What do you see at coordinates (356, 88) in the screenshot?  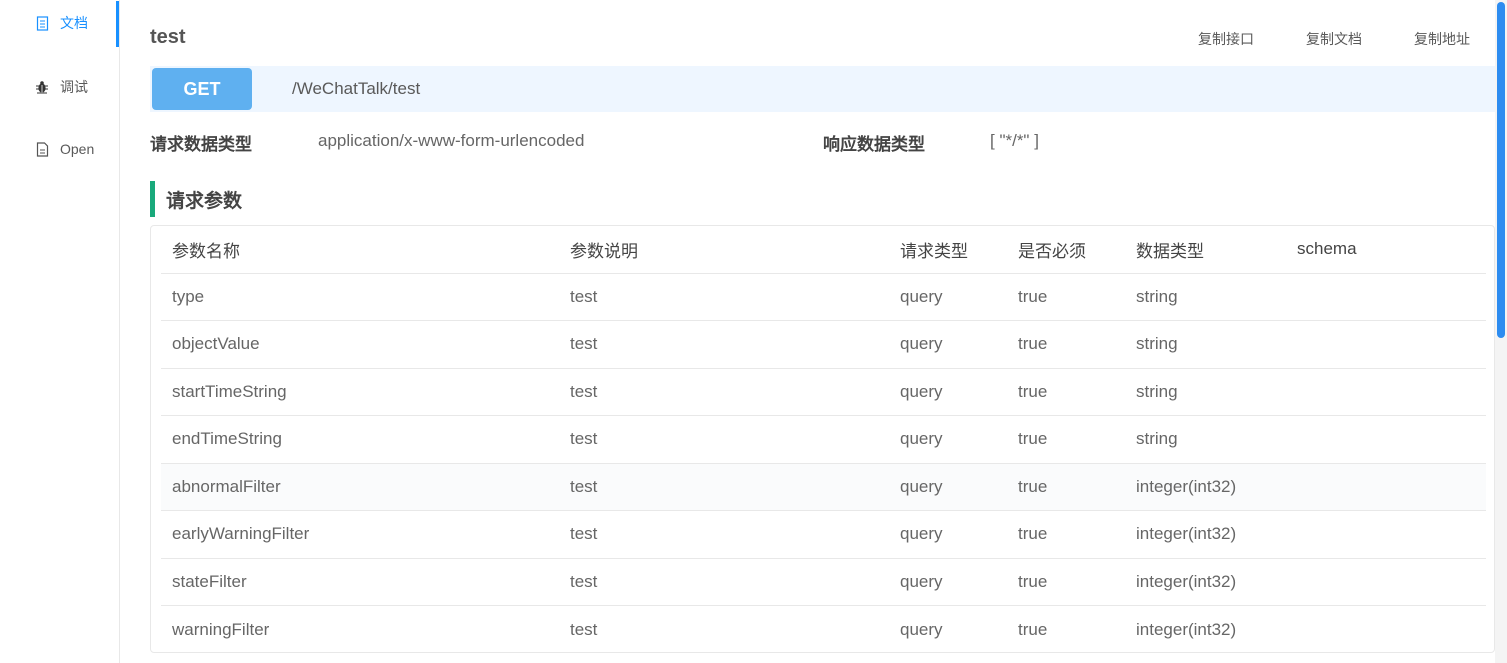 I see `endpoint-path: /WeChatTalk/test` at bounding box center [356, 88].